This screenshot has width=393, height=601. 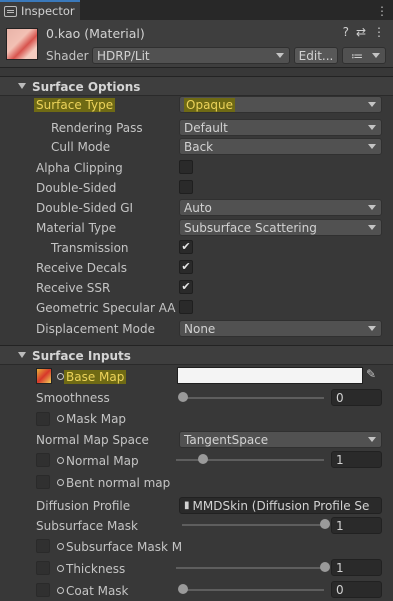 I want to click on transmission-checkbox: ✔, so click(x=186, y=247).